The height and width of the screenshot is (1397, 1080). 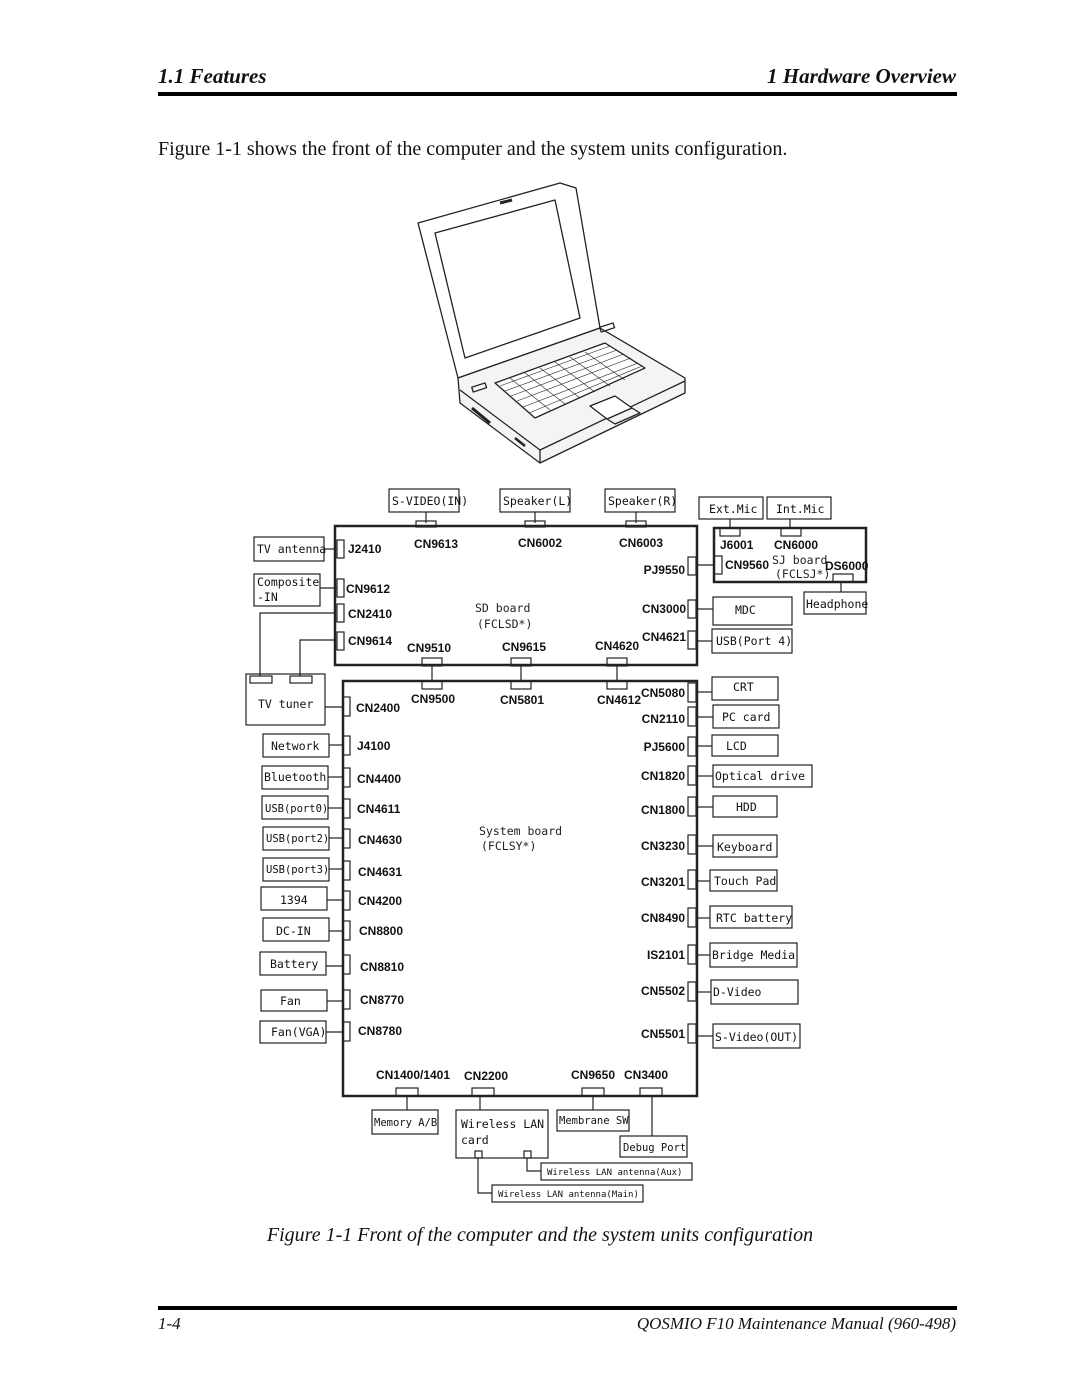 I want to click on dc-in-label: DC-IN, so click(x=293, y=931).